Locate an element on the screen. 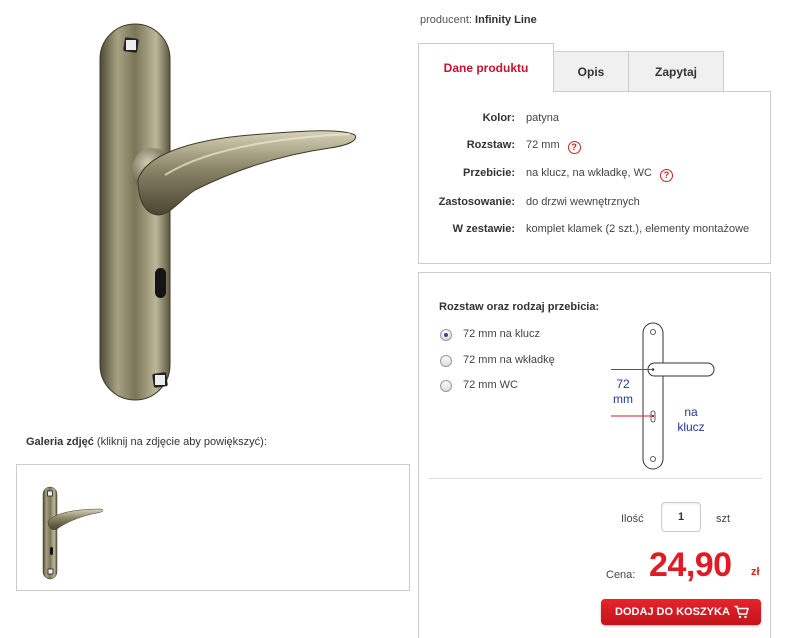 This screenshot has width=800, height=638. price-label: Cena: is located at coordinates (621, 575).